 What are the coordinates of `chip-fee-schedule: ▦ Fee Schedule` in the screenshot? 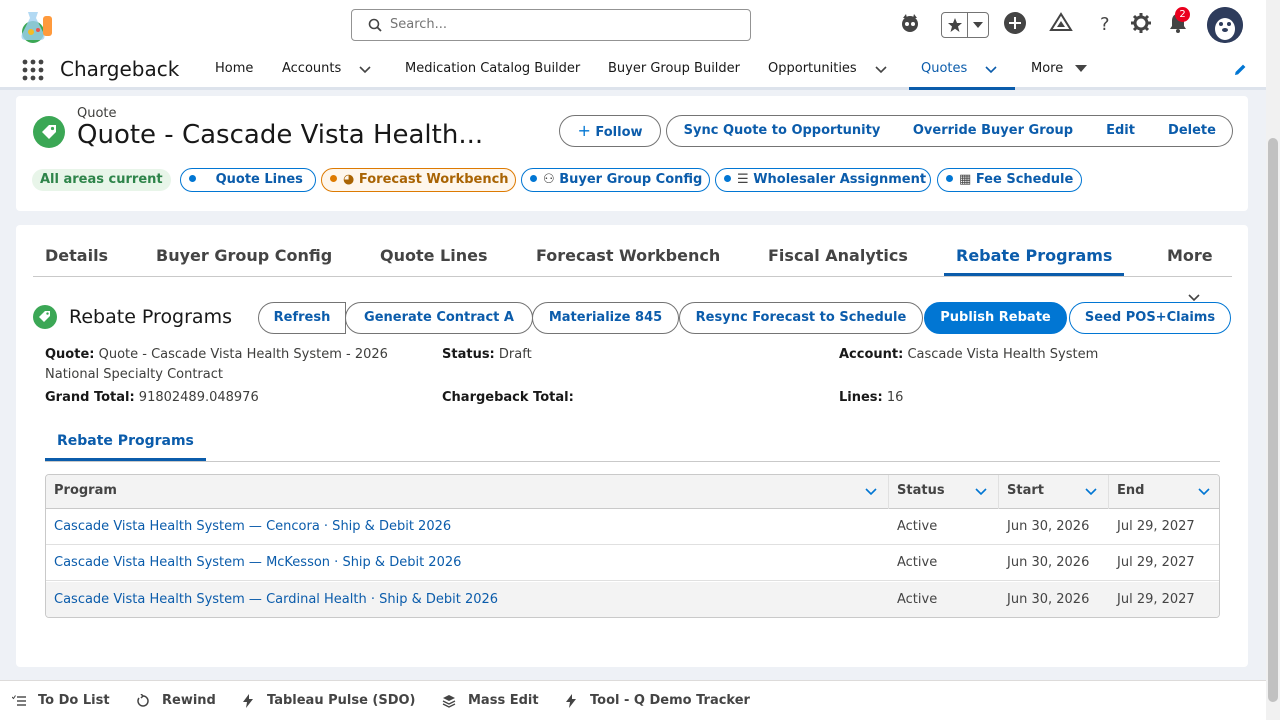 It's located at (1009, 180).